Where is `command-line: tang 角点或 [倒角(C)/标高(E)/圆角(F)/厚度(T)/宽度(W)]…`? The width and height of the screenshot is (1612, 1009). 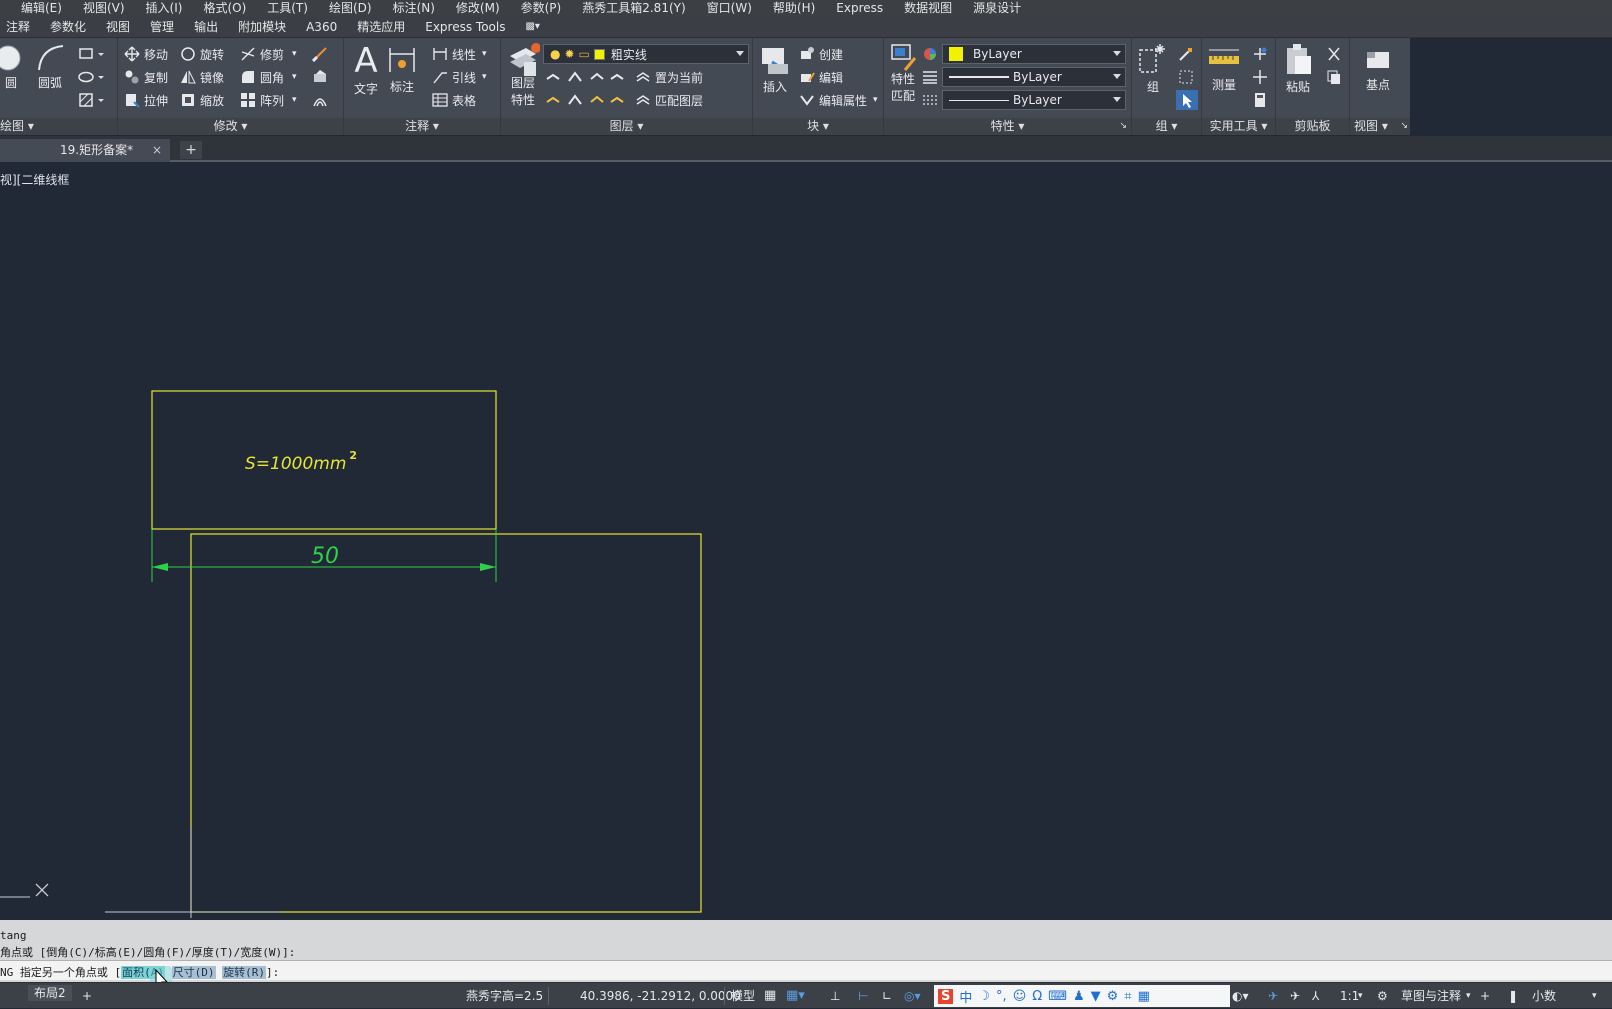
command-line: tang 角点或 [倒角(C)/标高(E)/圆角(F)/厚度(T)/宽度(W)]… is located at coordinates (806, 951).